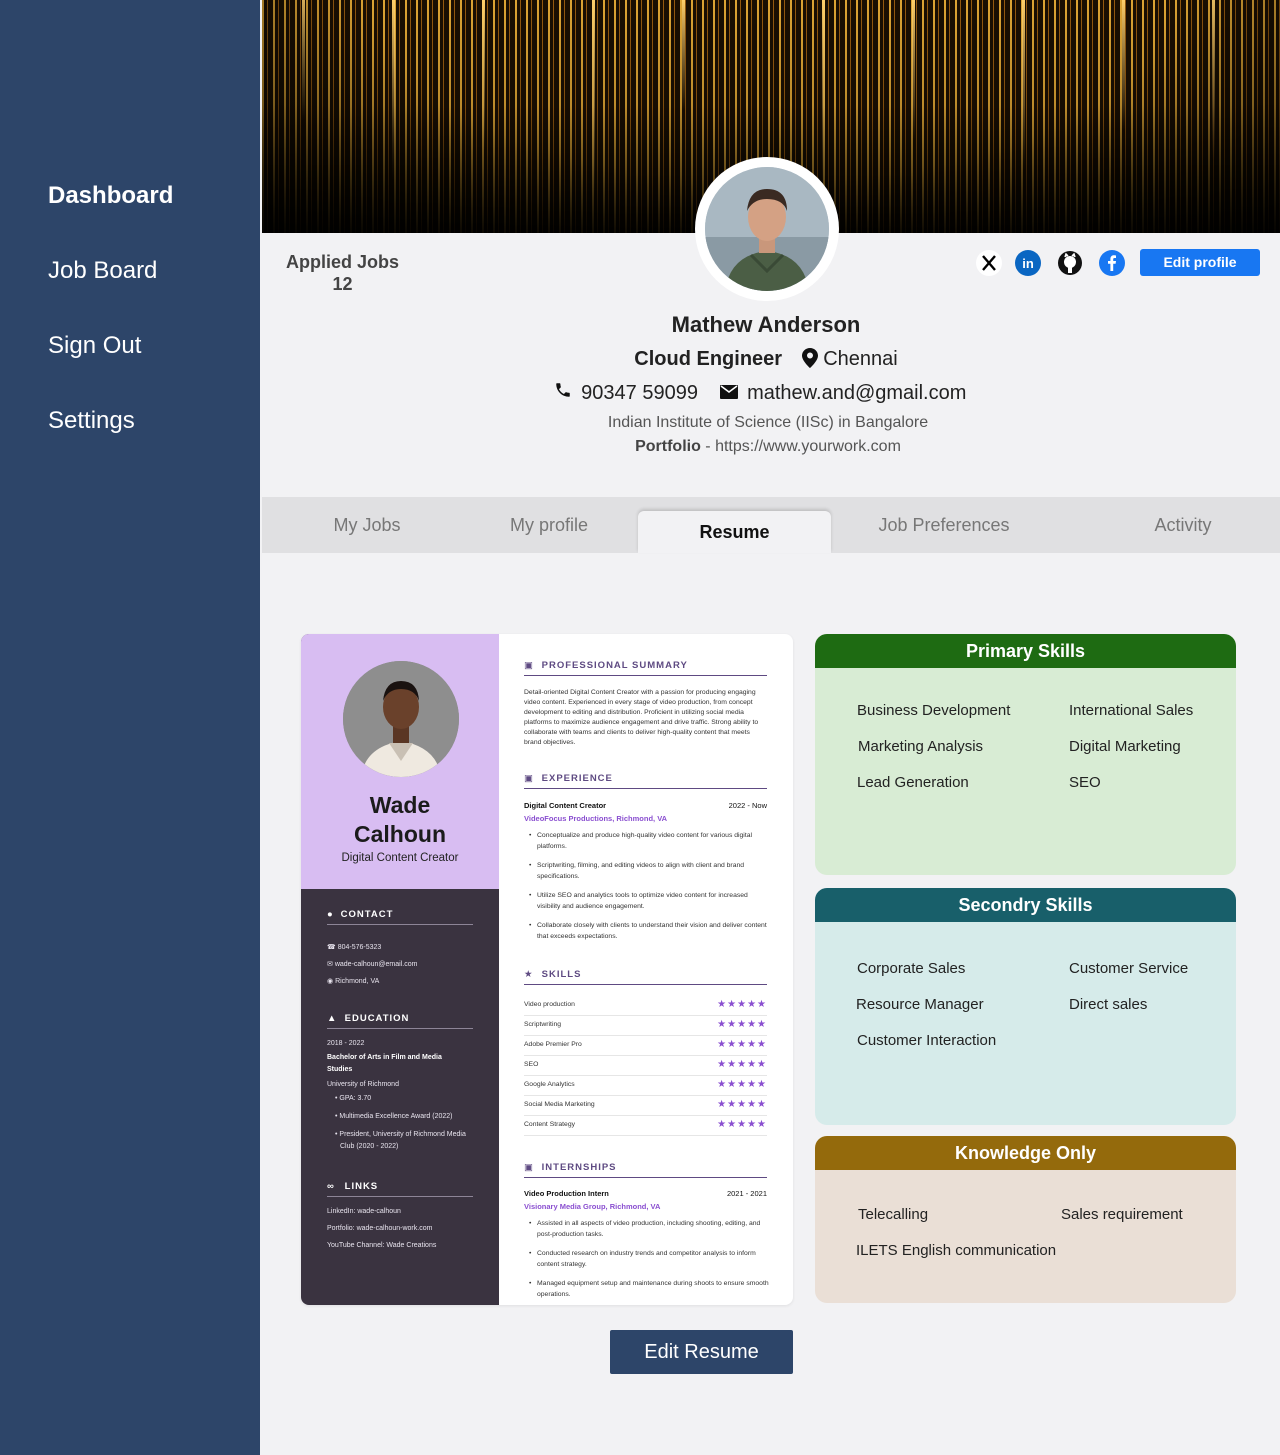 This screenshot has width=1280, height=1455. I want to click on sidebar-item-dashboard: Dashboard, so click(110, 196).